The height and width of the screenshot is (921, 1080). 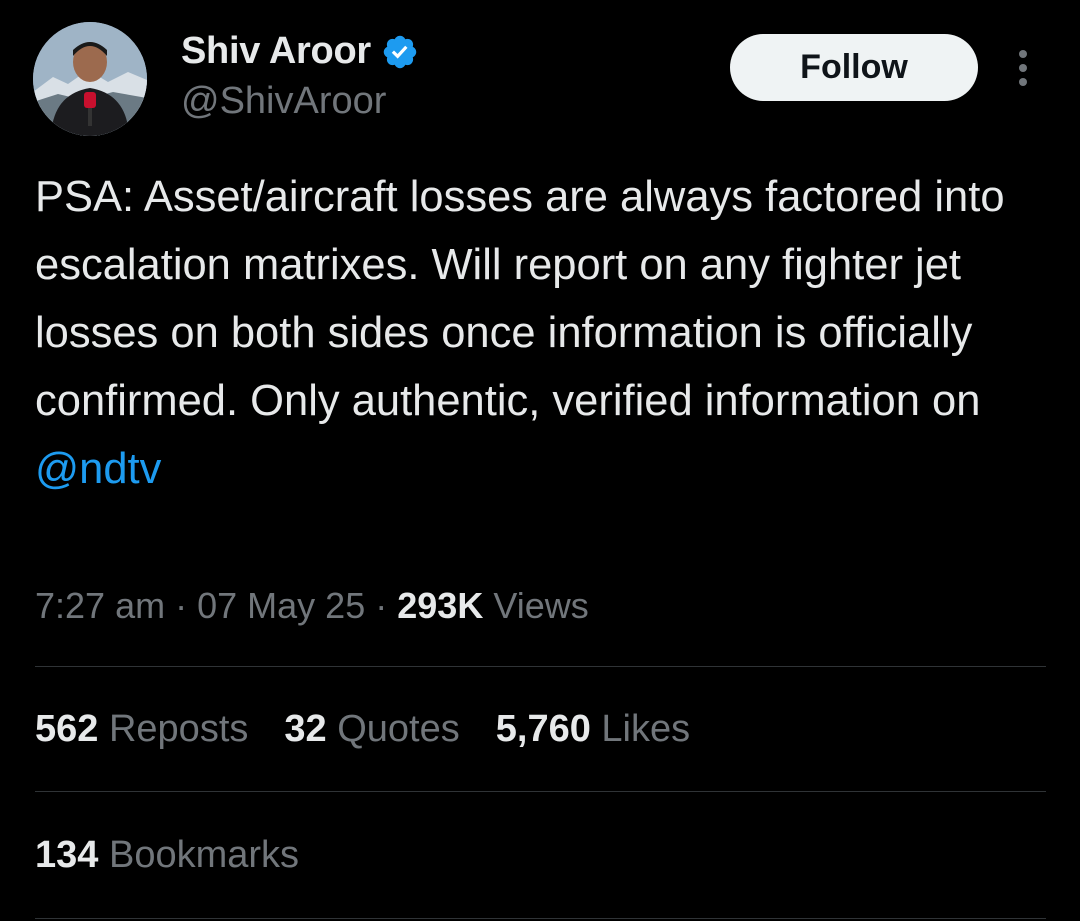 I want to click on engagement-stats: 562 Reposts 32 Quotes 5,760 Likes, so click(x=362, y=729).